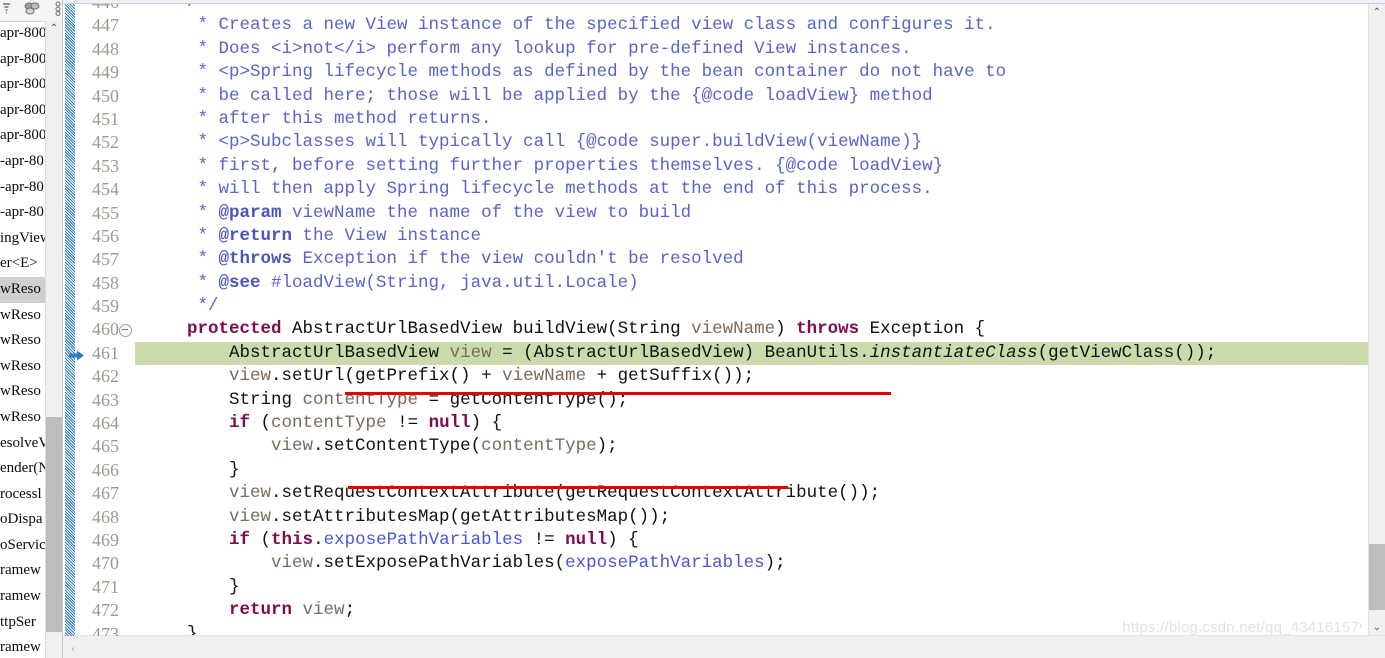 The height and width of the screenshot is (658, 1385). Describe the element at coordinates (392, 540) in the screenshot. I see `code-line-text: if (this.exposePathVariables != null) {` at that location.